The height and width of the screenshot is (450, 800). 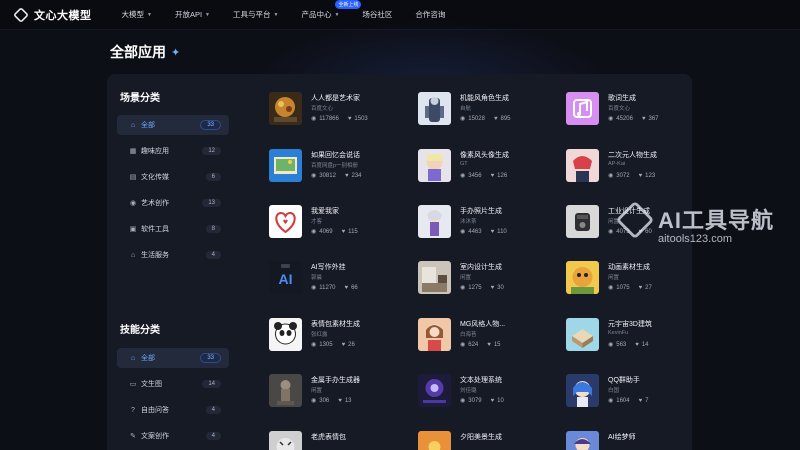 What do you see at coordinates (133, 151) in the screenshot?
I see `grid-icon: ▦` at bounding box center [133, 151].